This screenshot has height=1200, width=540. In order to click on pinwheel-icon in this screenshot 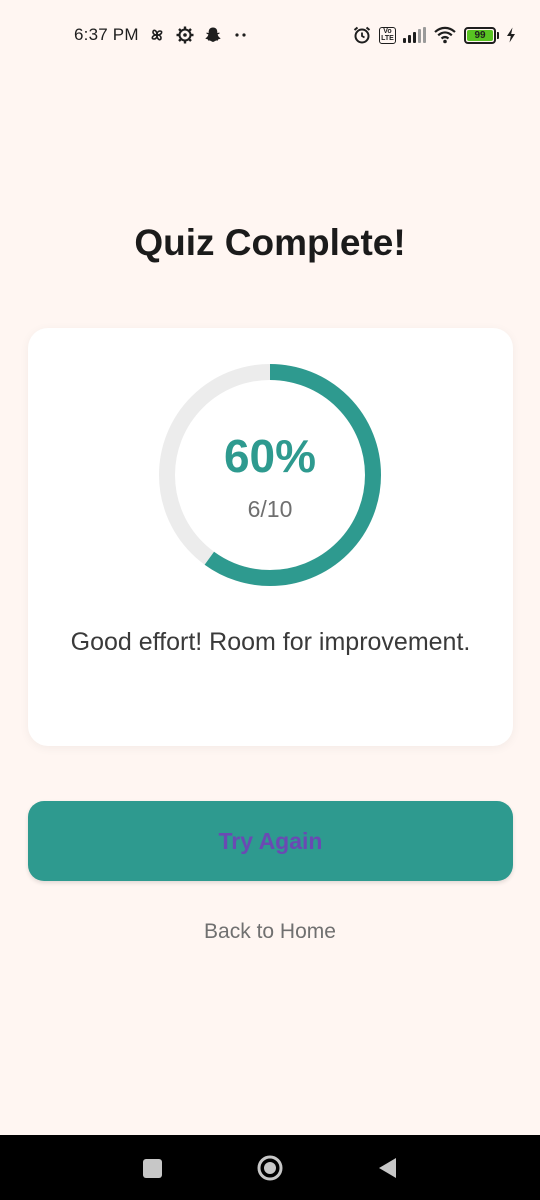, I will do `click(157, 35)`.